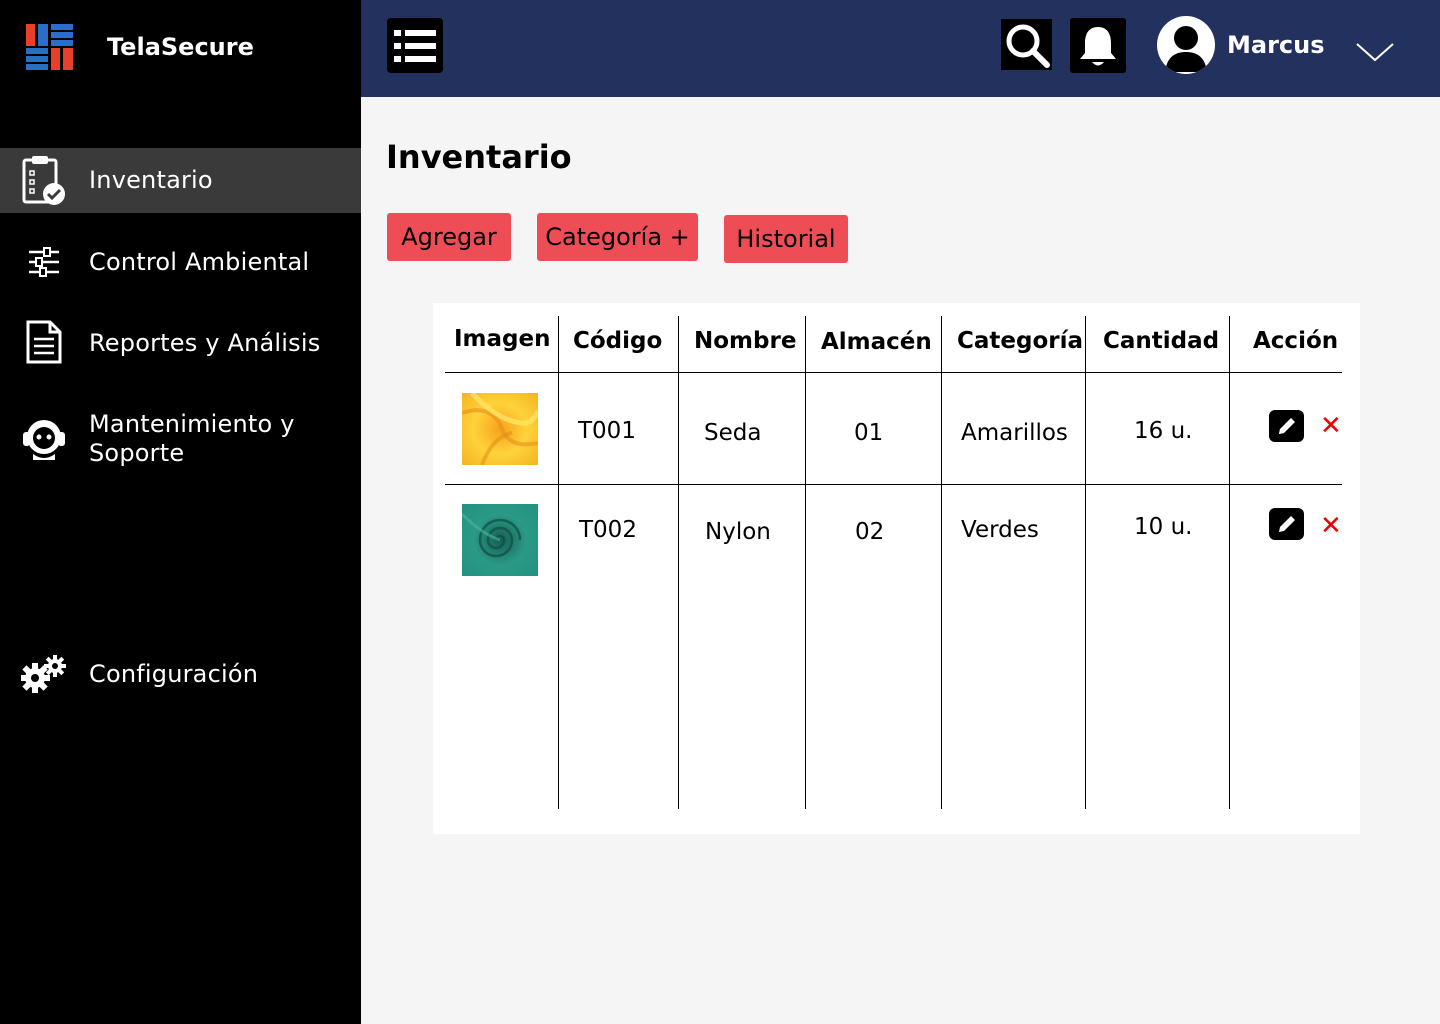 The width and height of the screenshot is (1440, 1024). I want to click on support-agent-icon, so click(44, 438).